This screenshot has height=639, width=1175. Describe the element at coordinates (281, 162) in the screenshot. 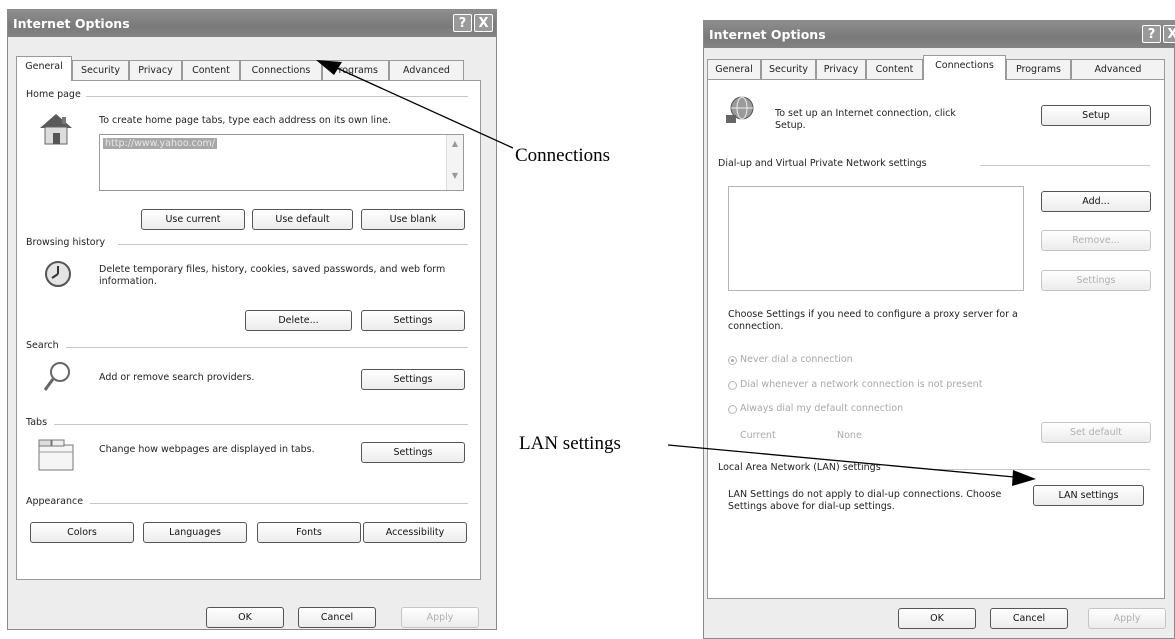

I see `home-page-url-textarea: http://www.yahoo.com/ ▲ ▼` at that location.